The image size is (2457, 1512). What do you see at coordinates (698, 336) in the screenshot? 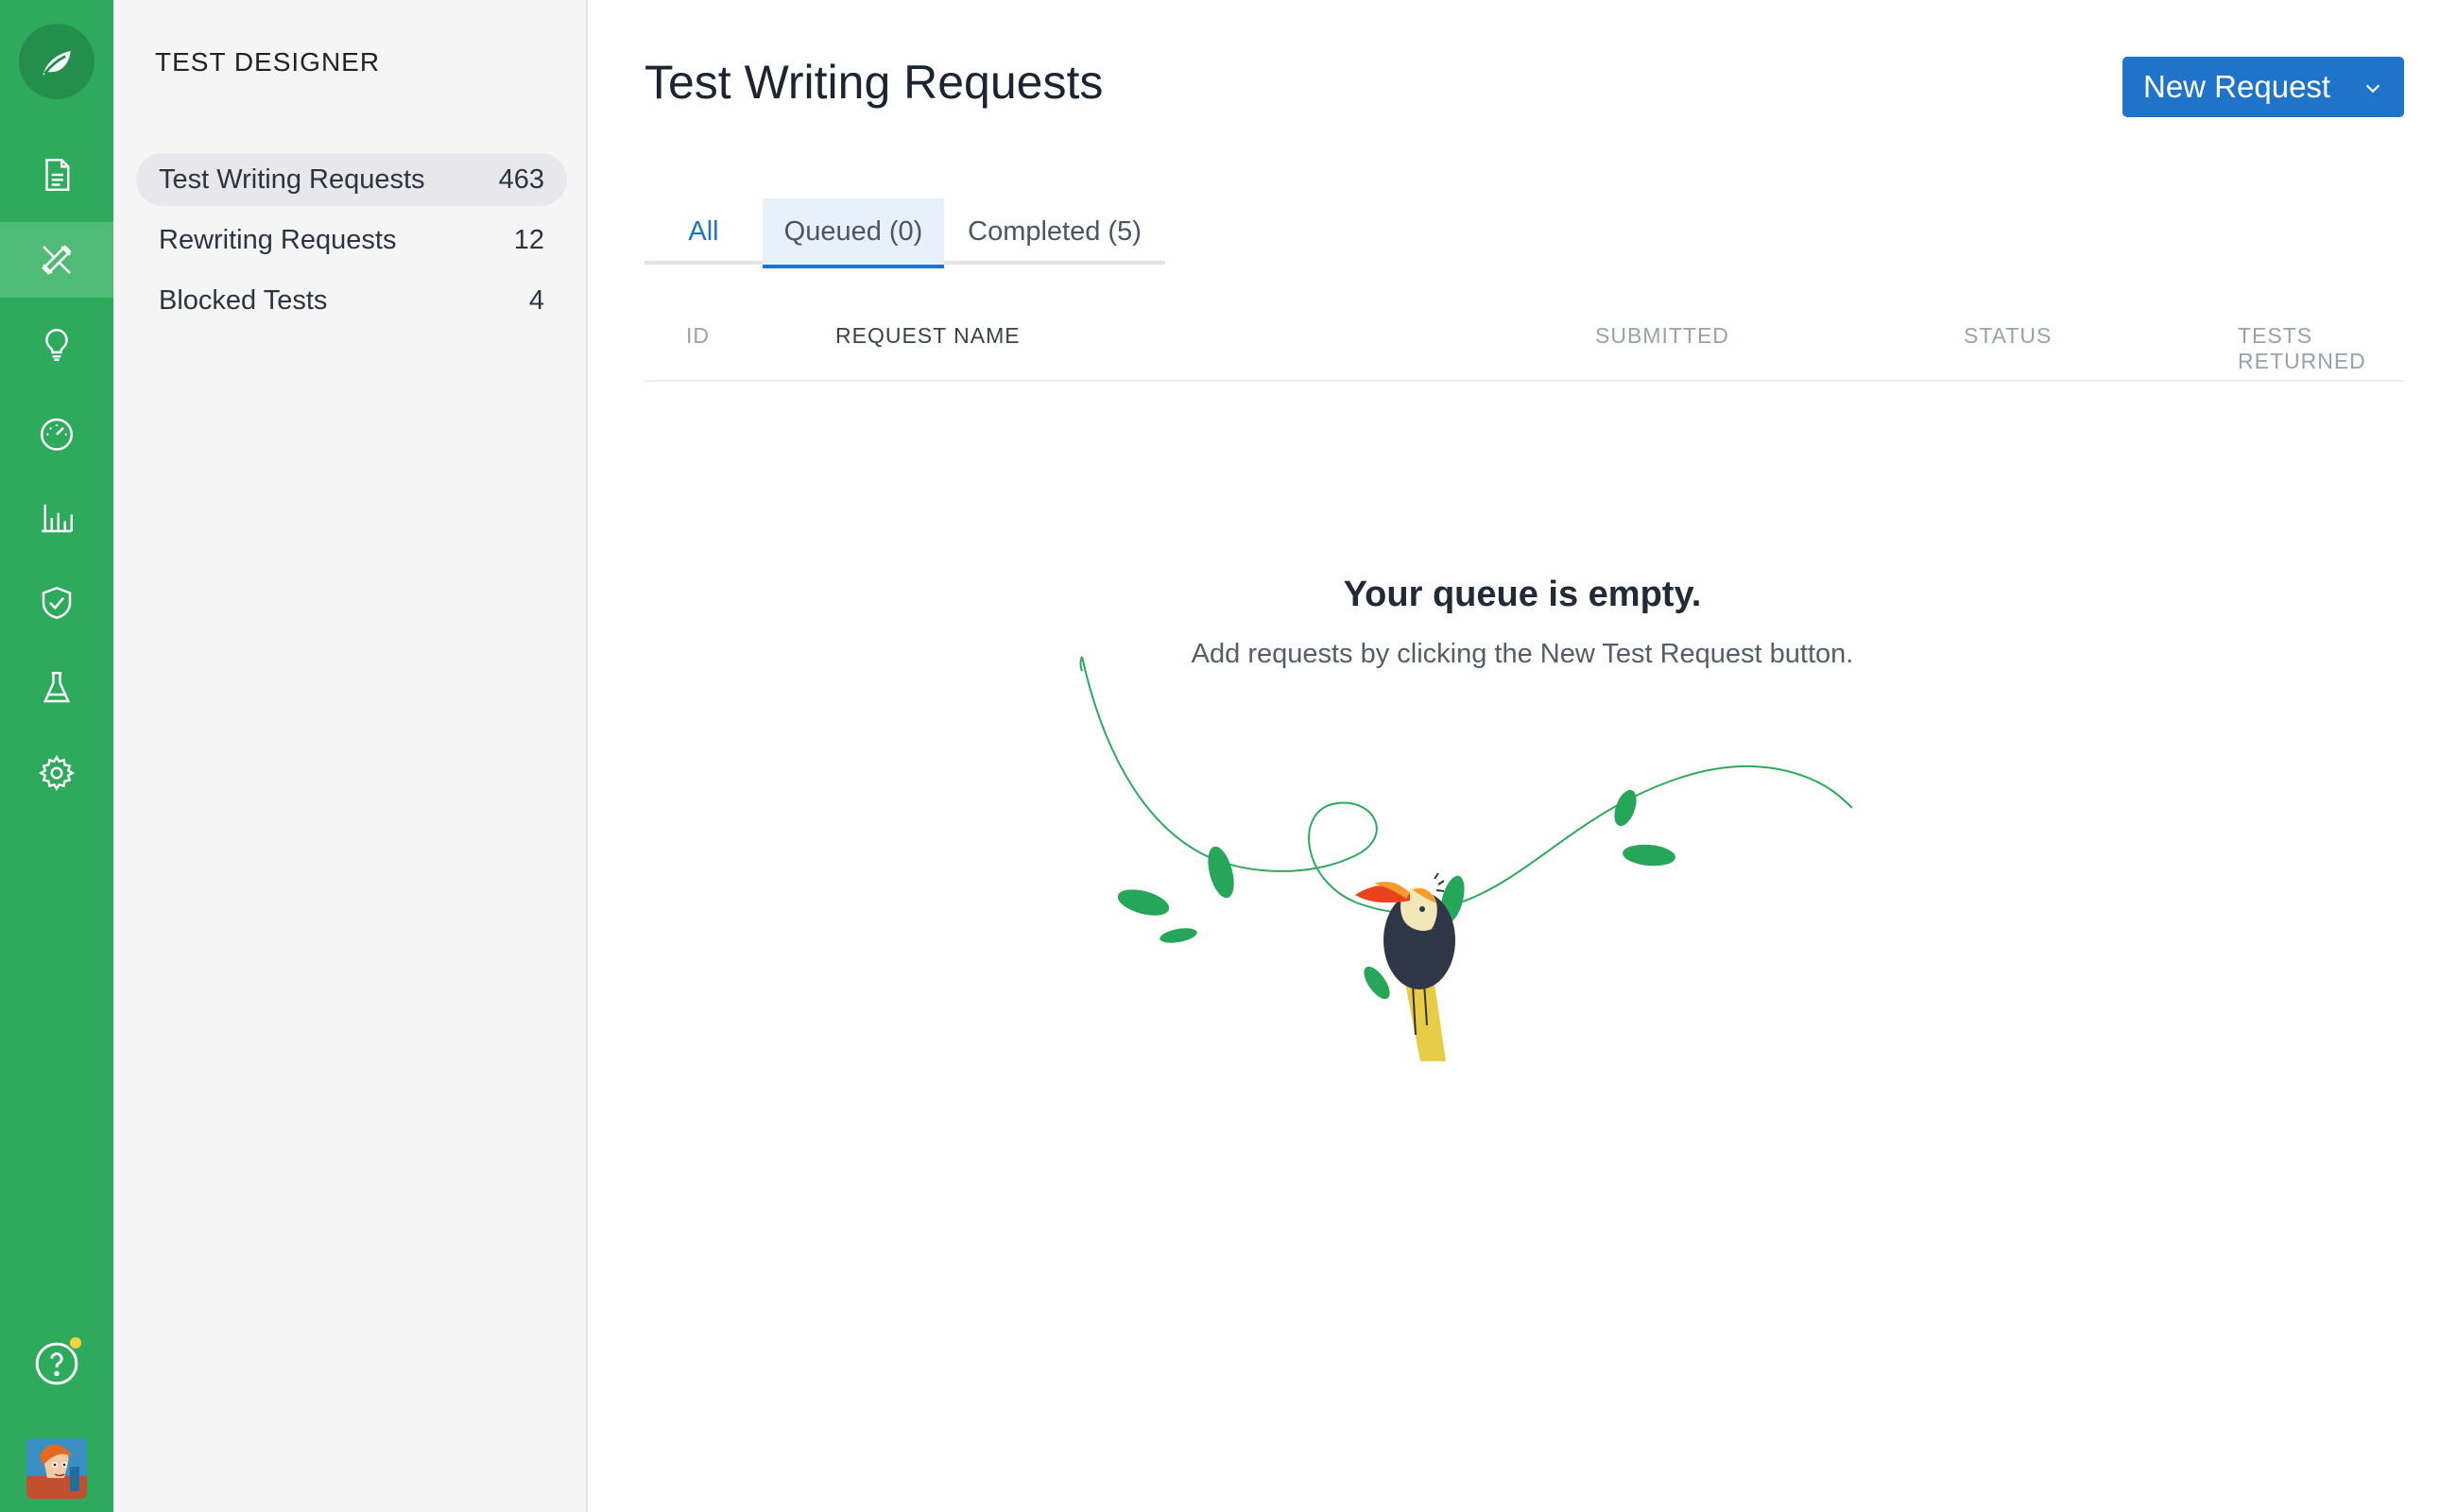
I see `column-header-id: ID` at bounding box center [698, 336].